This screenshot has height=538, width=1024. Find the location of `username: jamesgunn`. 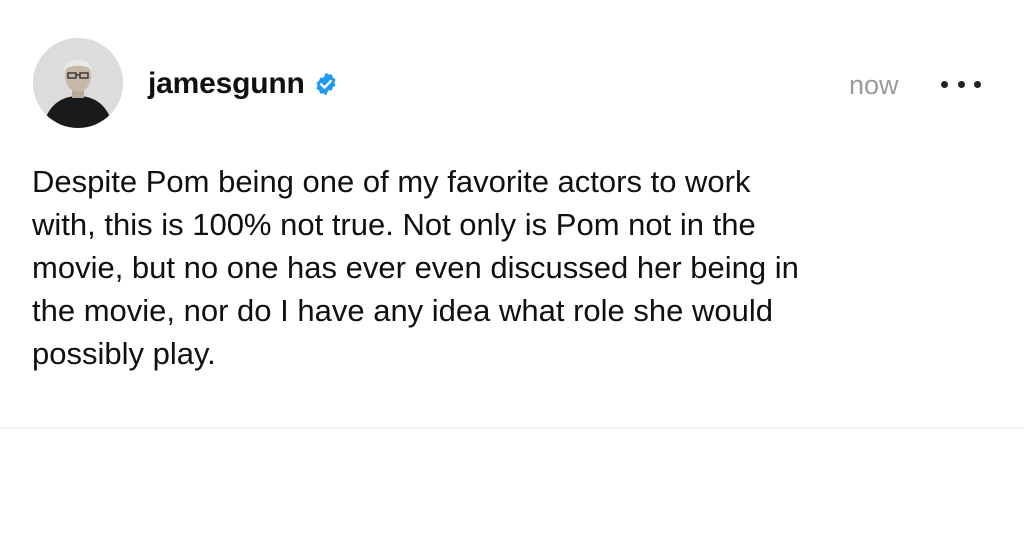

username: jamesgunn is located at coordinates (226, 84).